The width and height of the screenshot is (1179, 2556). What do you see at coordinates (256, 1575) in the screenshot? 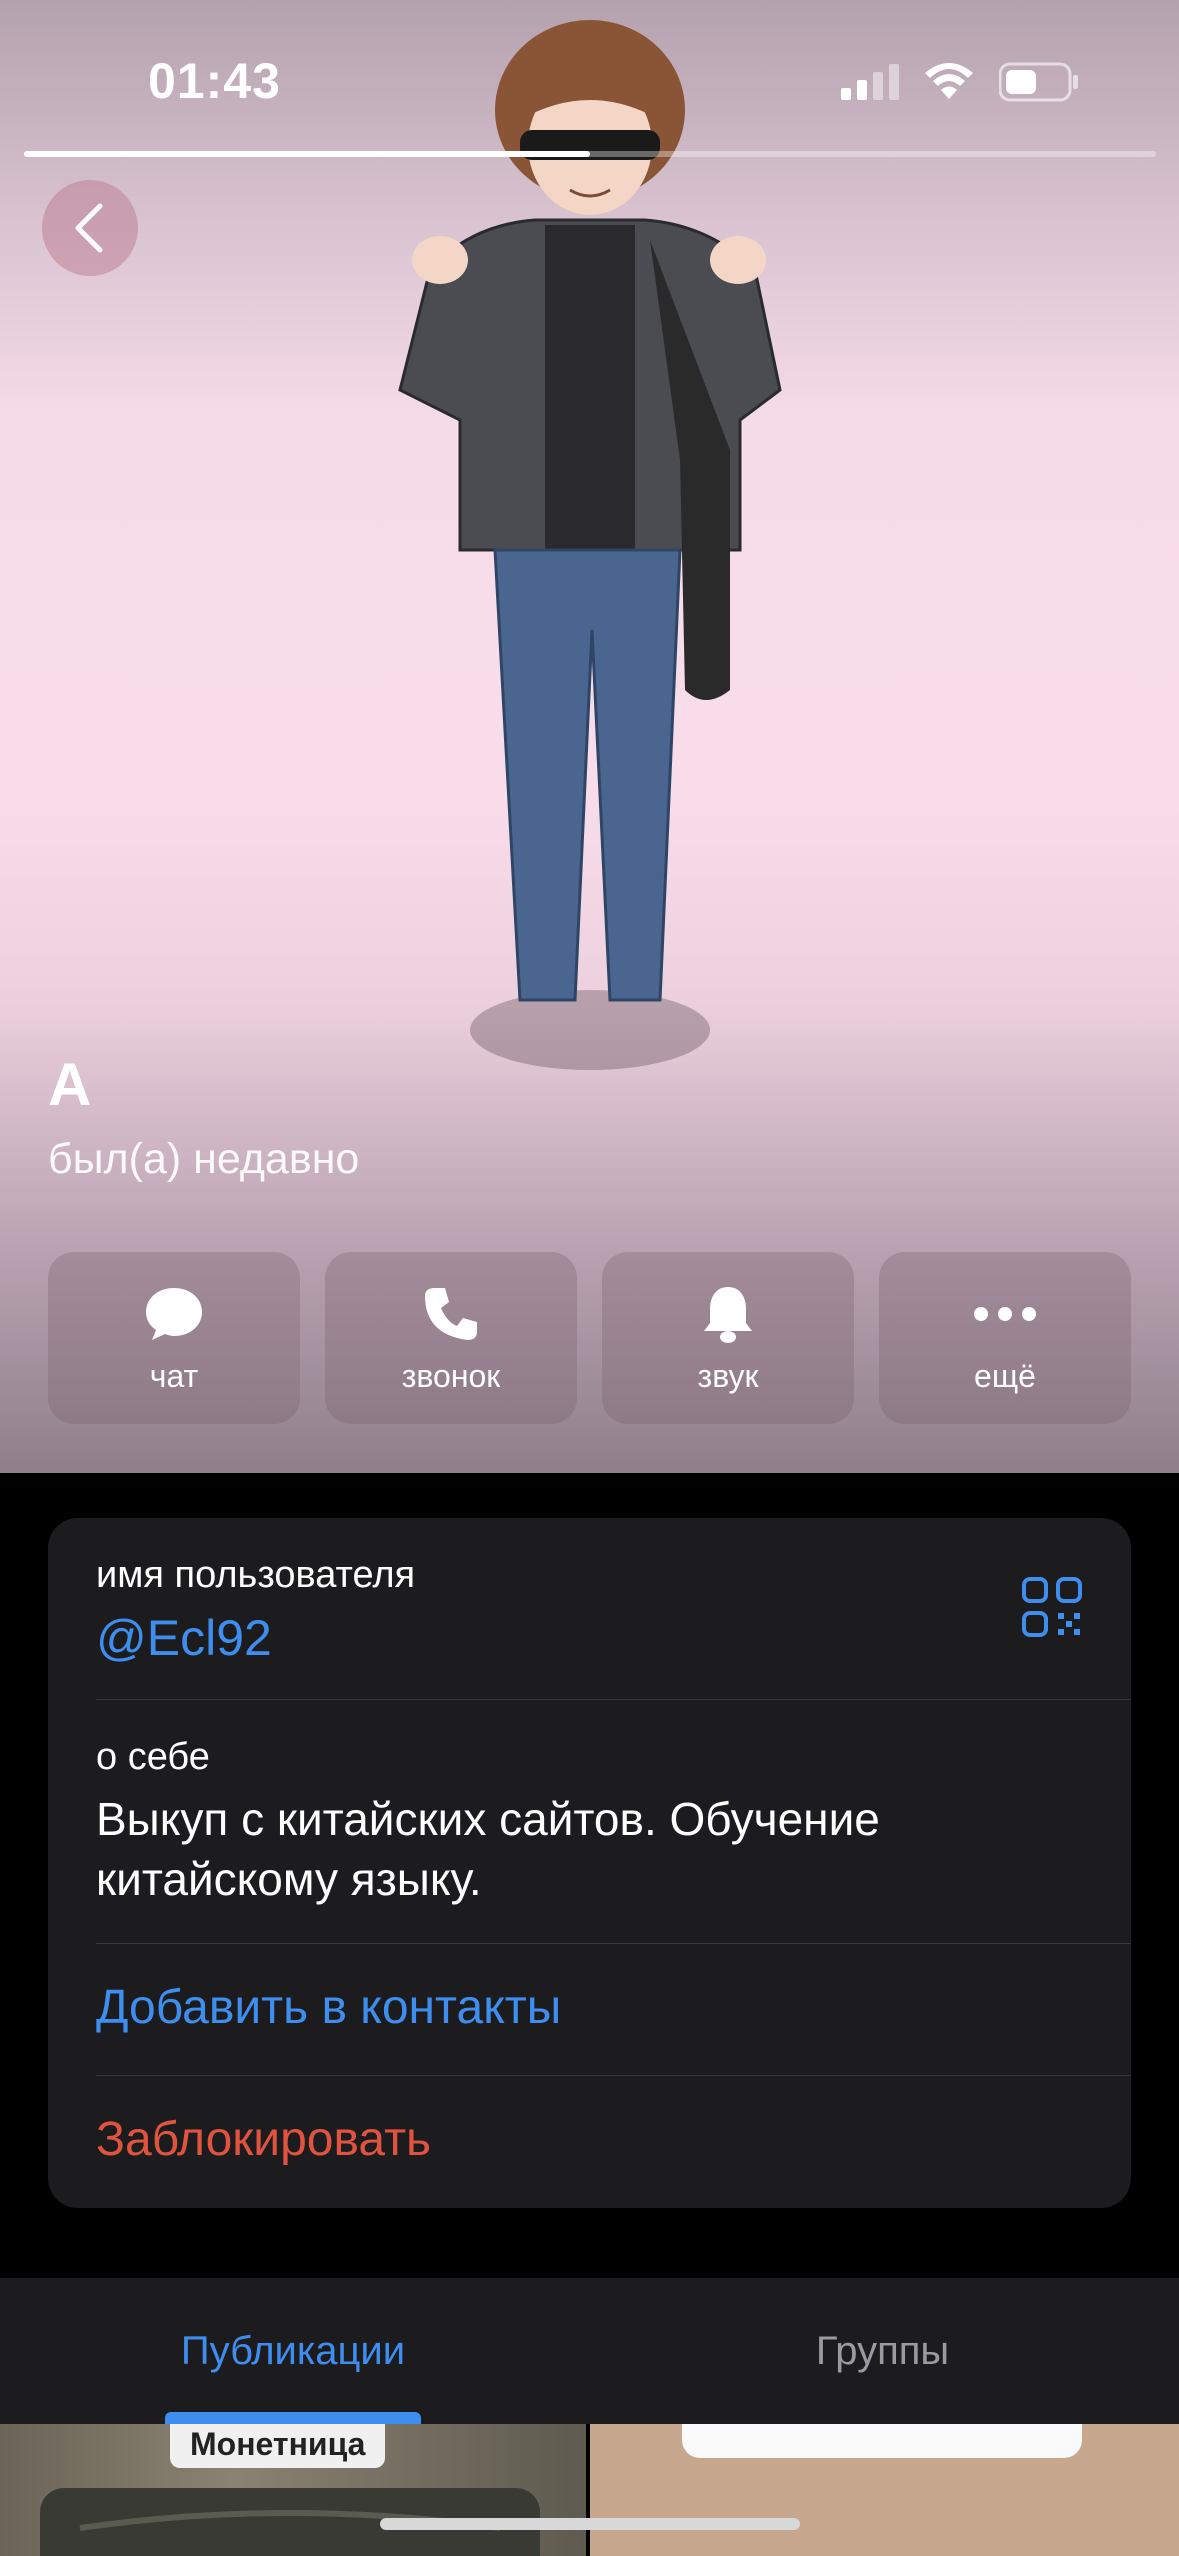
I see `username-label: имя пользователя` at bounding box center [256, 1575].